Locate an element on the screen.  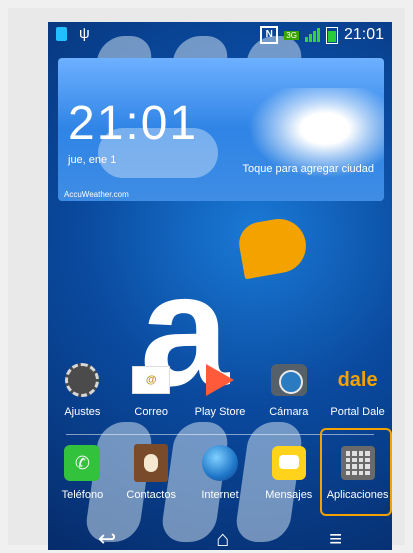
app-correo: @ Correo is located at coordinates (151, 389).